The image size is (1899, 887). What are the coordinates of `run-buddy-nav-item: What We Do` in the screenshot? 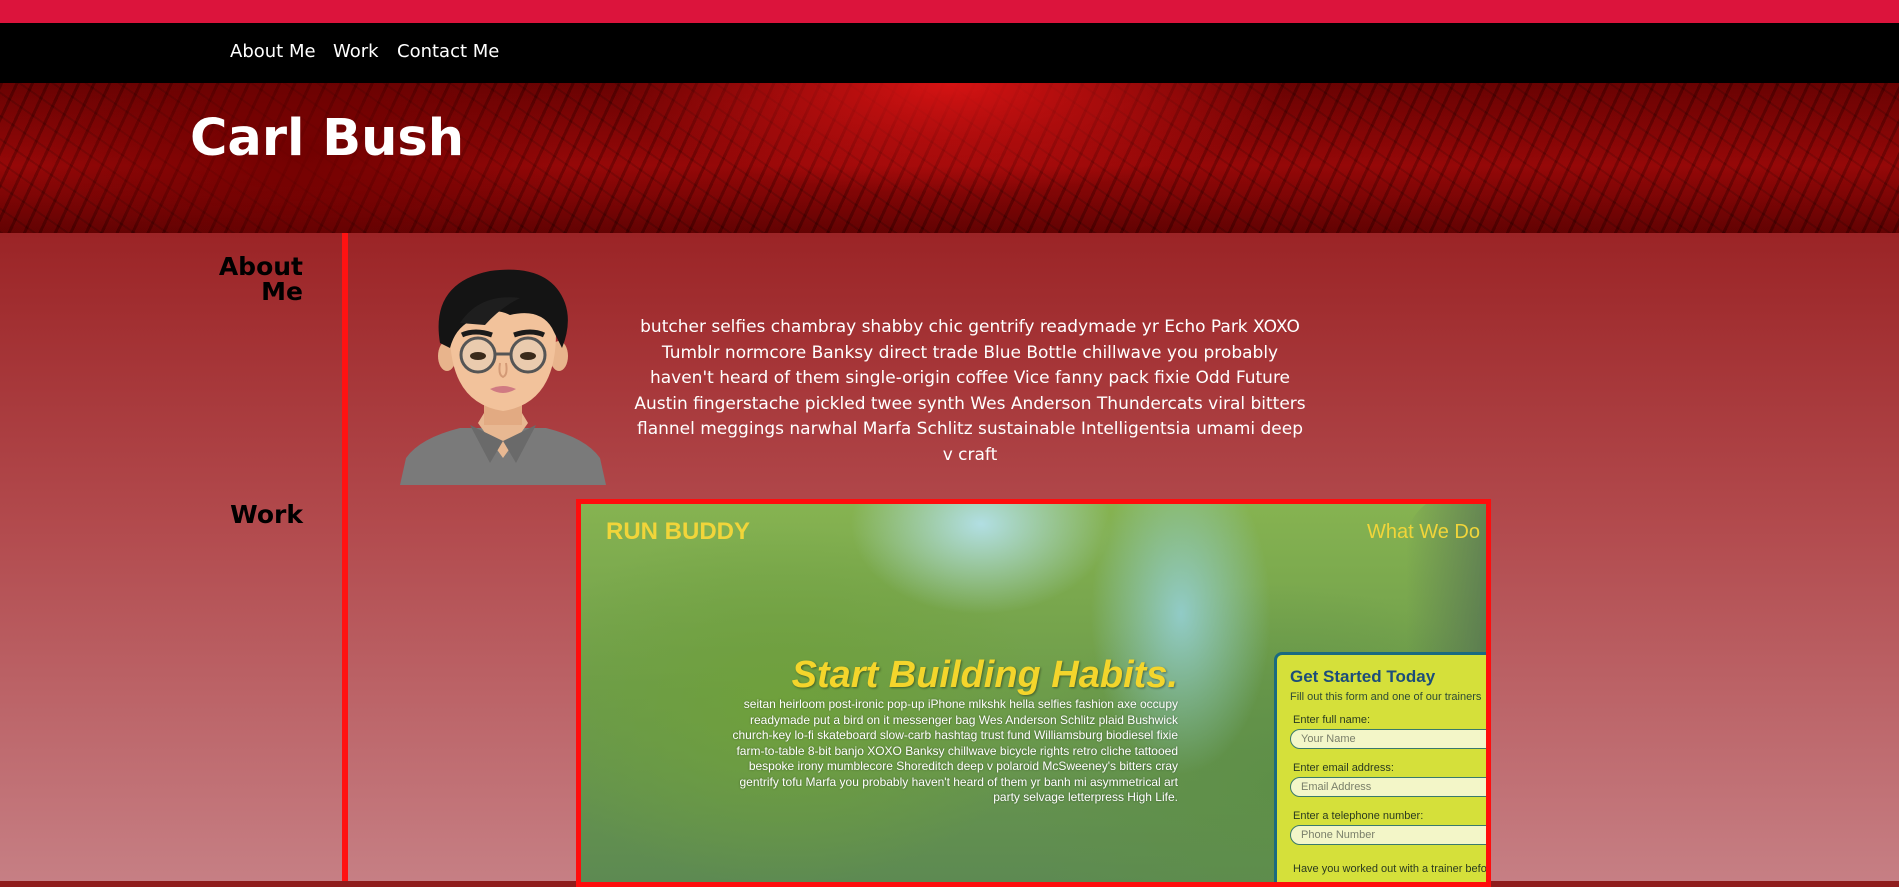 It's located at (1423, 532).